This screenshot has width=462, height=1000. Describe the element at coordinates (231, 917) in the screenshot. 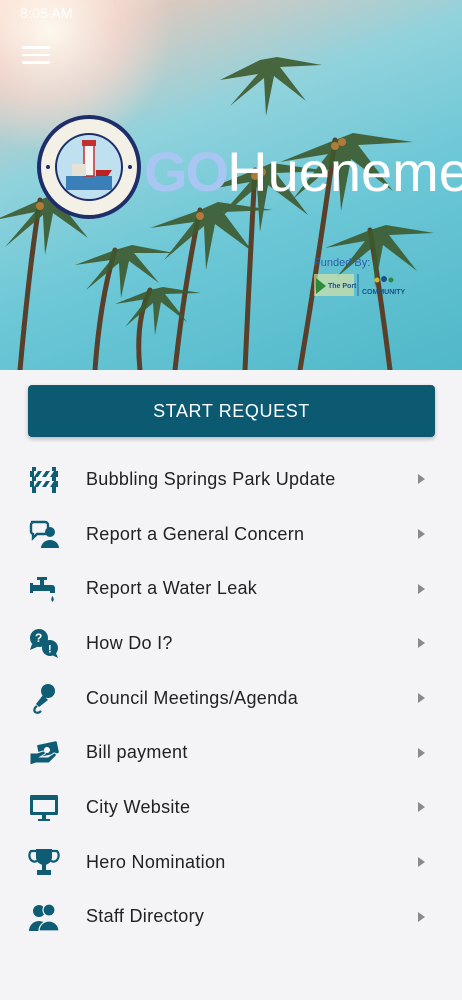

I see `menu-item-staff-directory: Staff Directory` at that location.